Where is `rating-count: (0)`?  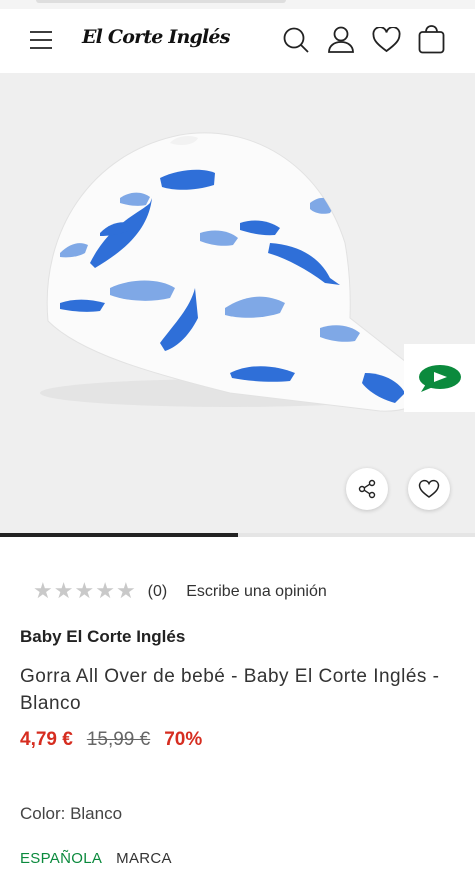
rating-count: (0) is located at coordinates (157, 591).